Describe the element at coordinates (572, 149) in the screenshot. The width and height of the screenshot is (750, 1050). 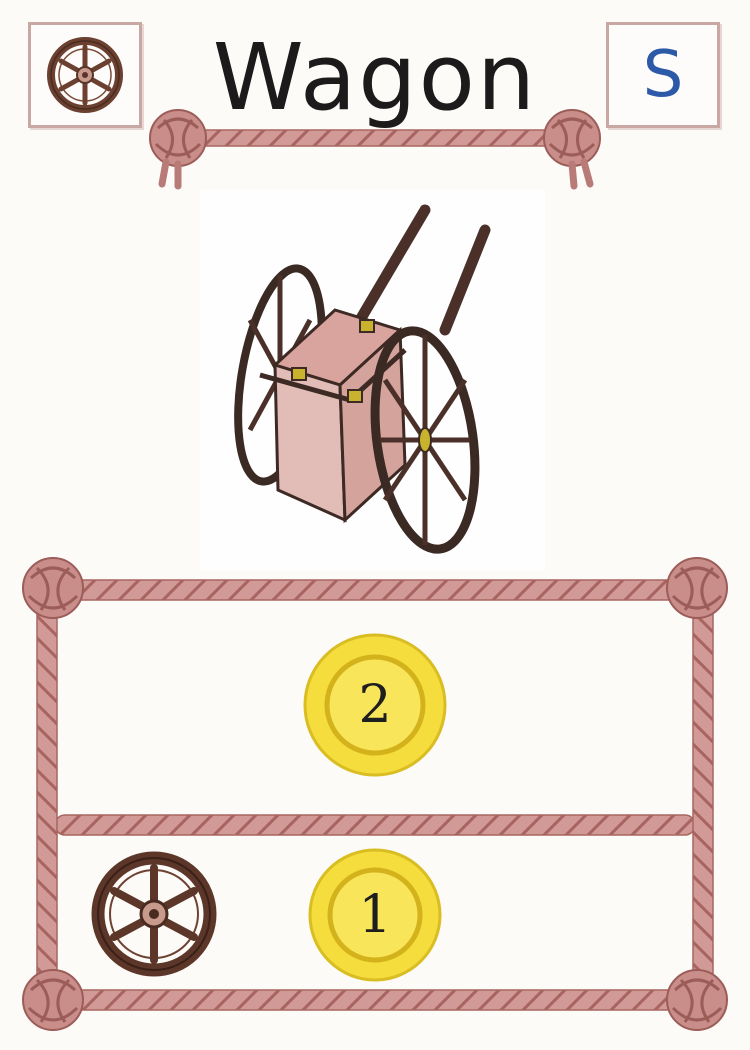
I see `rope-knot-right` at that location.